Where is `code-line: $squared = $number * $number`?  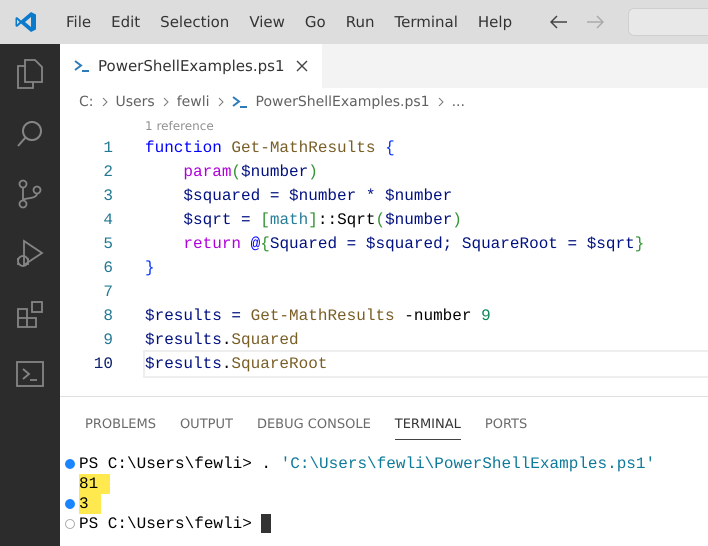 code-line: $squared = $number * $number is located at coordinates (317, 196).